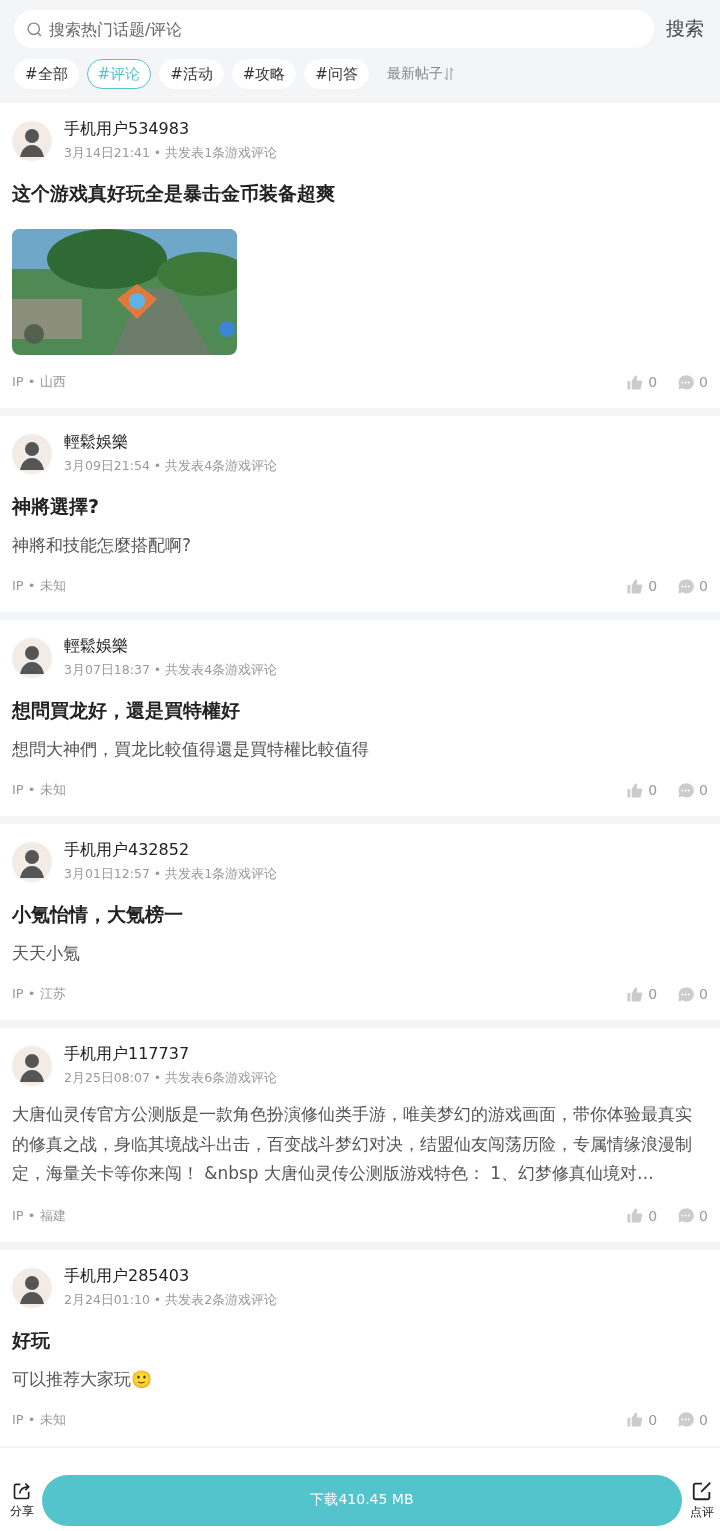 The image size is (720, 1531). Describe the element at coordinates (171, 874) in the screenshot. I see `post-meta: 3月01日12:57 • 共发表1条游戏评论` at that location.